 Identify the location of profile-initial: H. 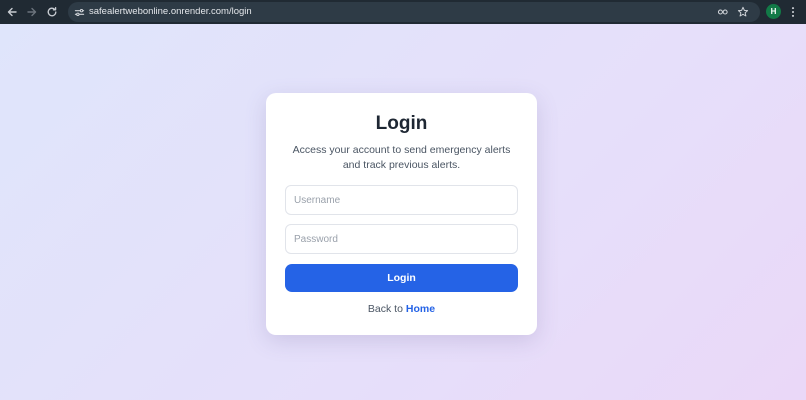
(773, 11).